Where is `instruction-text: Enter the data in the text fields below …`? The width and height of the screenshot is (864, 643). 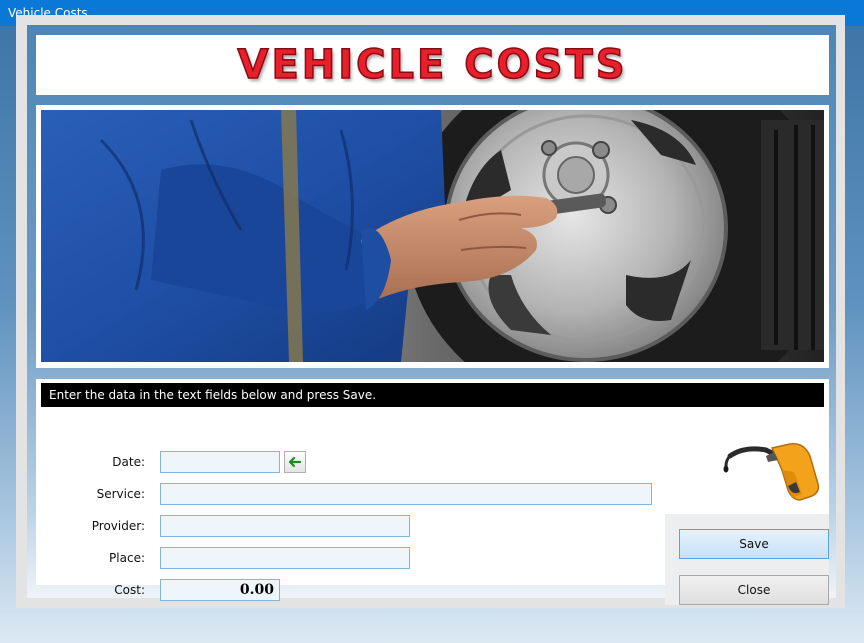 instruction-text: Enter the data in the text fields below … is located at coordinates (213, 395).